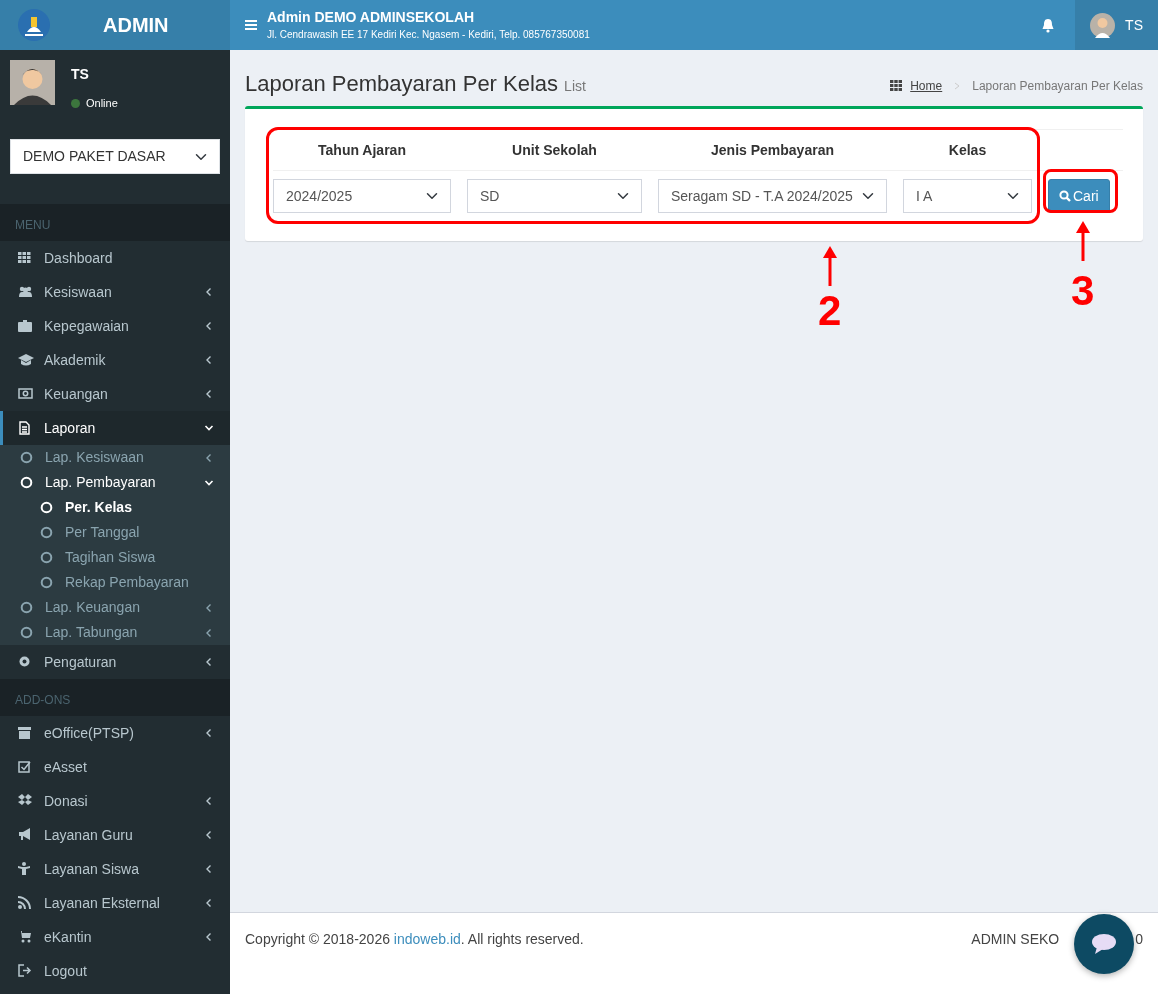 The image size is (1158, 994). What do you see at coordinates (371, 17) in the screenshot?
I see `school-name: Admin DEMO ADMINSEKOLAH` at bounding box center [371, 17].